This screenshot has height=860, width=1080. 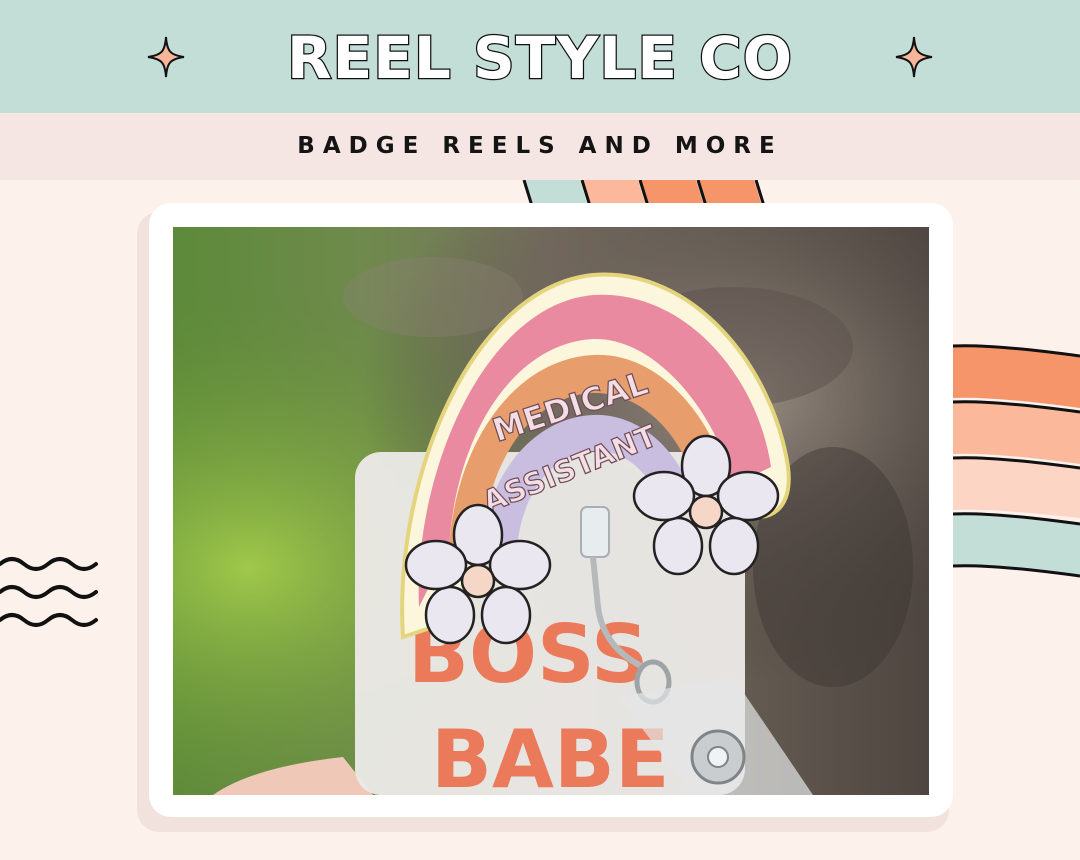 What do you see at coordinates (49, 592) in the screenshot?
I see `wave-lines-icon` at bounding box center [49, 592].